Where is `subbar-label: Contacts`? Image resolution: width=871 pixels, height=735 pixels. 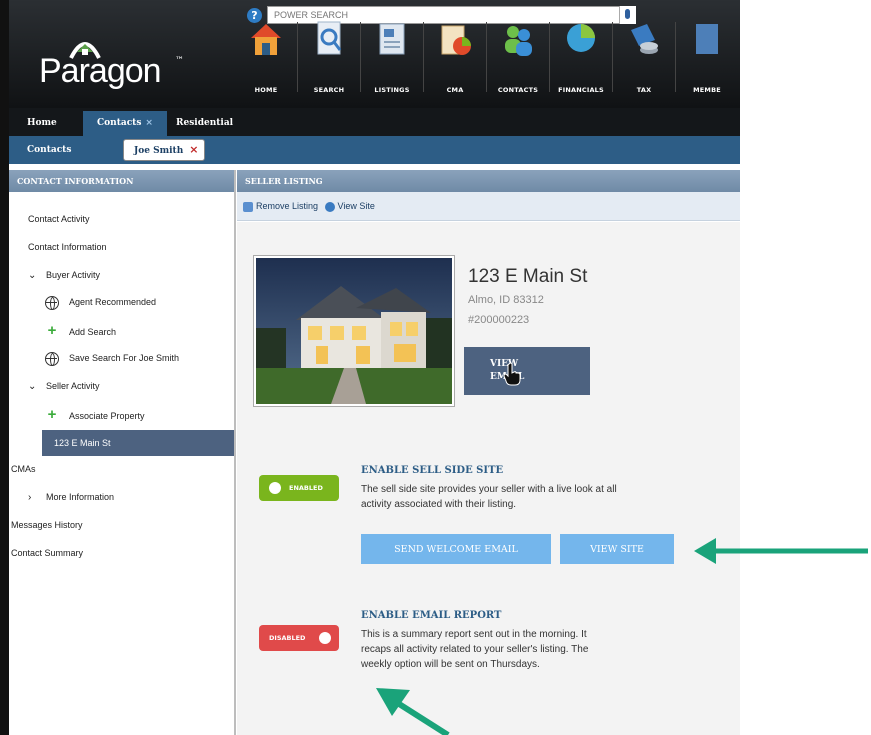
subbar-label: Contacts is located at coordinates (49, 150).